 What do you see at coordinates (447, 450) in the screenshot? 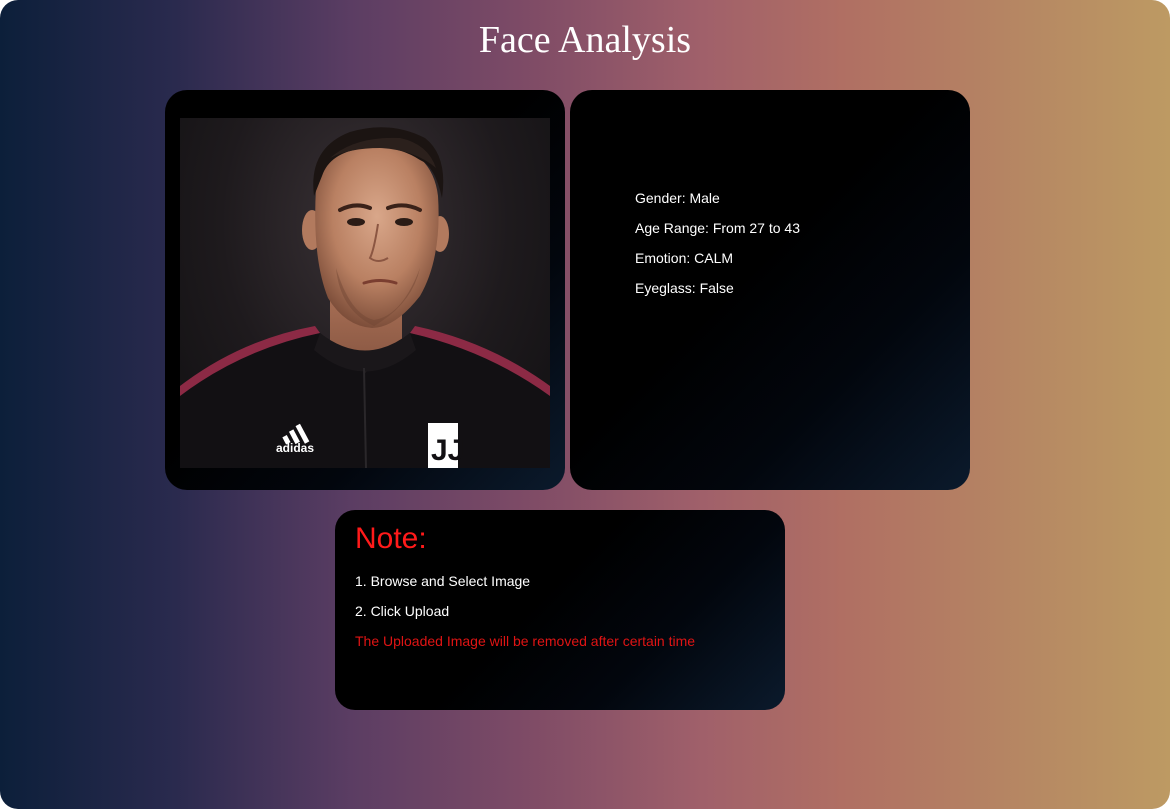
I see `svg-text: JJ` at bounding box center [447, 450].